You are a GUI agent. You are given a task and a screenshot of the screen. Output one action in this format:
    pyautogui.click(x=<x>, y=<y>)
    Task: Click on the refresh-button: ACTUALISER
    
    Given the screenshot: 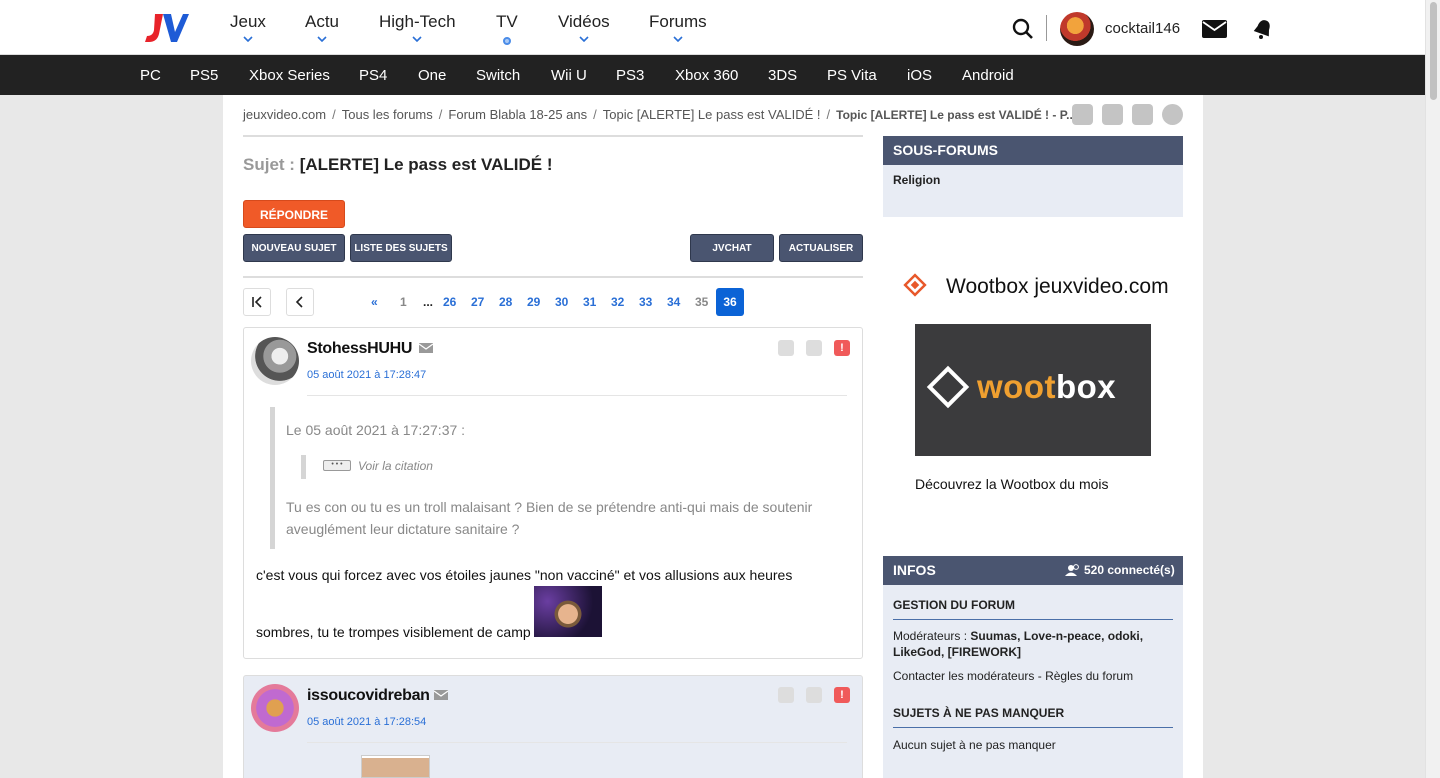 What is the action you would take?
    pyautogui.click(x=821, y=248)
    